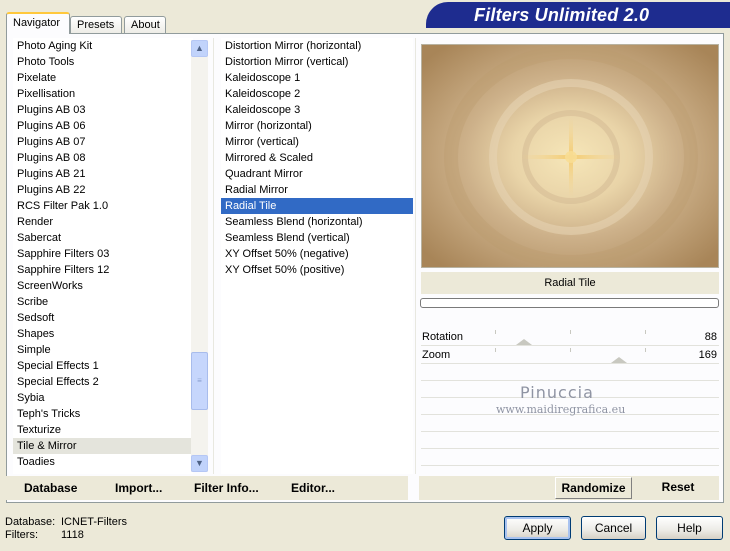 The height and width of the screenshot is (551, 730). What do you see at coordinates (145, 25) in the screenshot?
I see `tab-about: About` at bounding box center [145, 25].